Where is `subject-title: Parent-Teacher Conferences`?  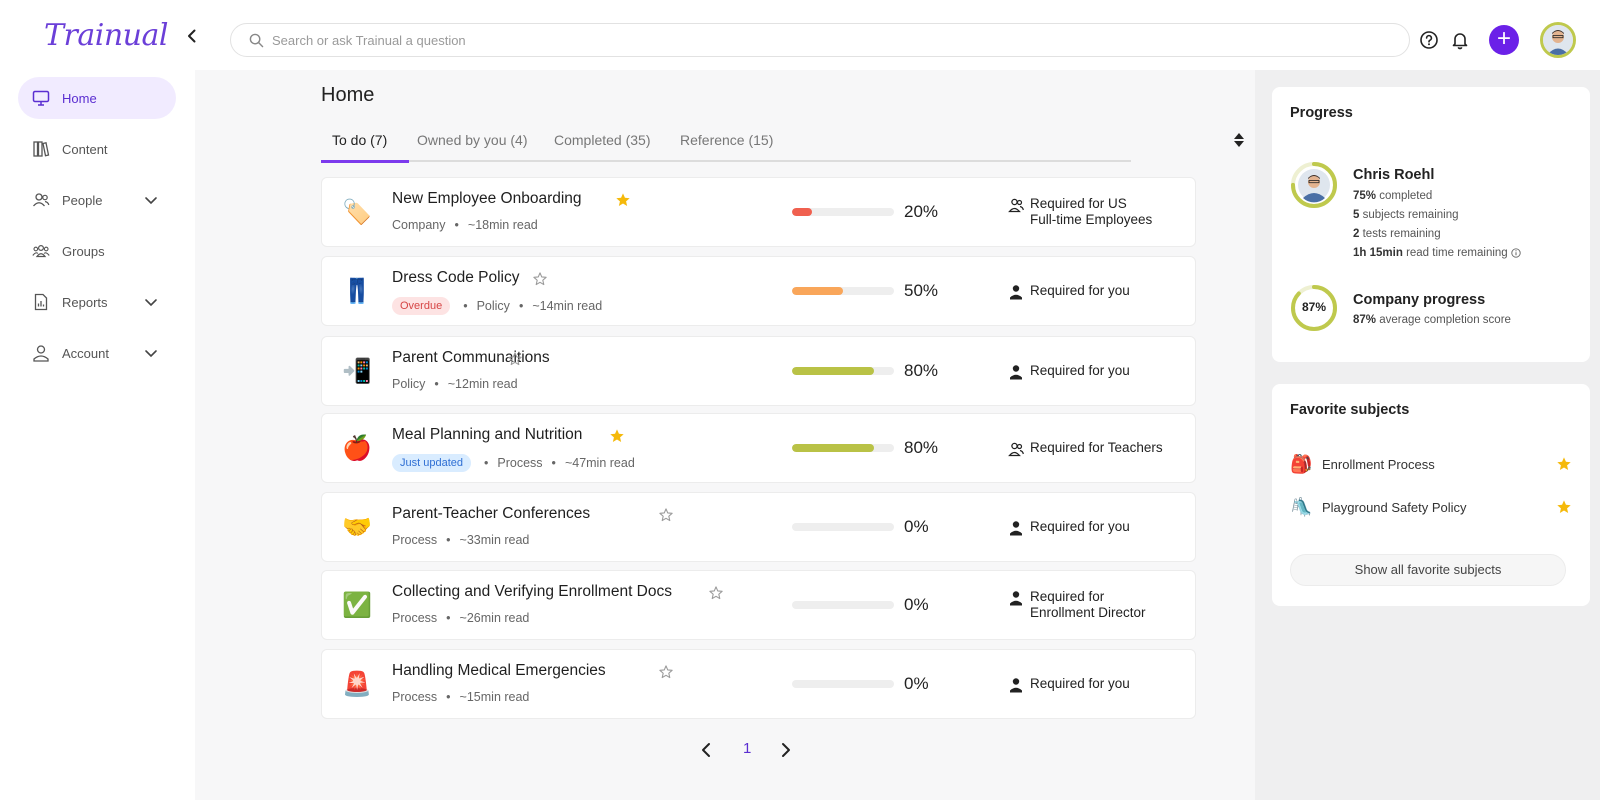 subject-title: Parent-Teacher Conferences is located at coordinates (491, 514).